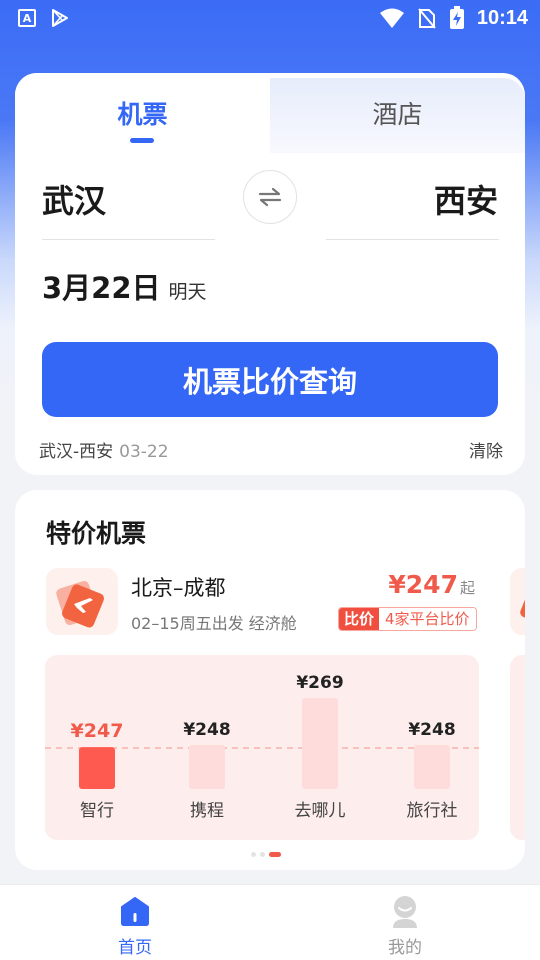  Describe the element at coordinates (427, 18) in the screenshot. I see `no-sim-icon` at that location.